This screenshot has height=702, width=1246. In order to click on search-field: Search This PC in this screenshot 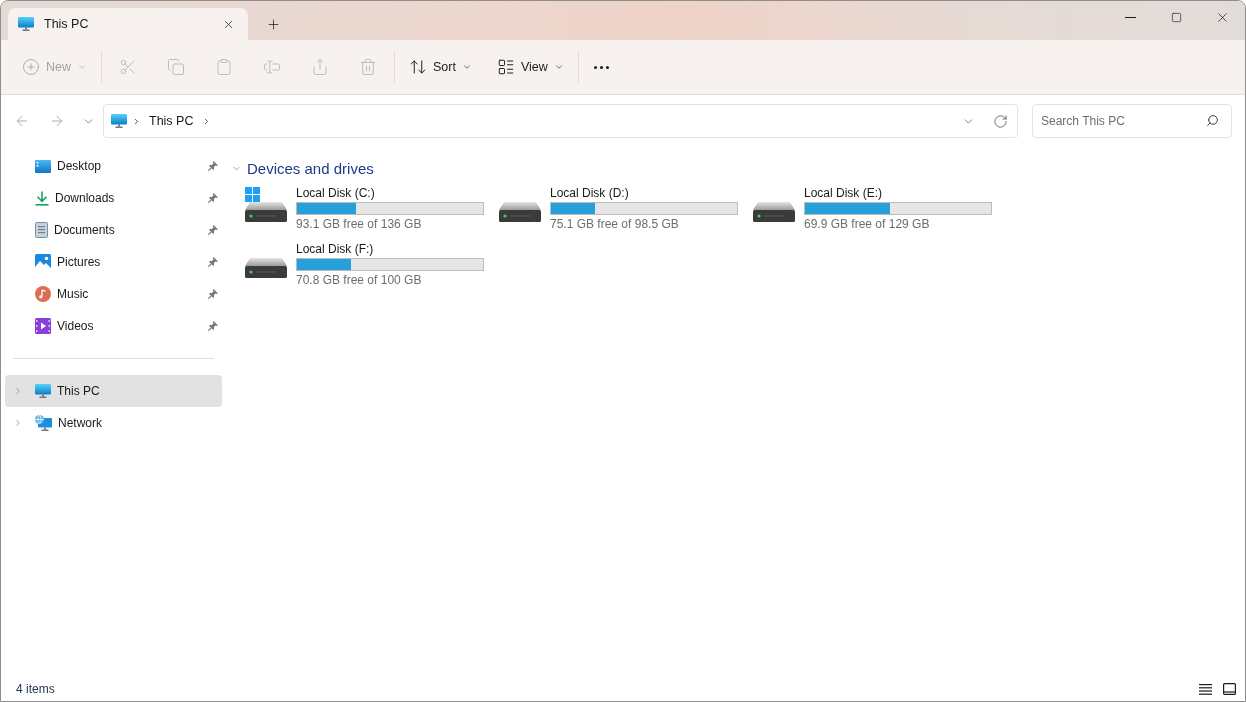, I will do `click(1132, 121)`.